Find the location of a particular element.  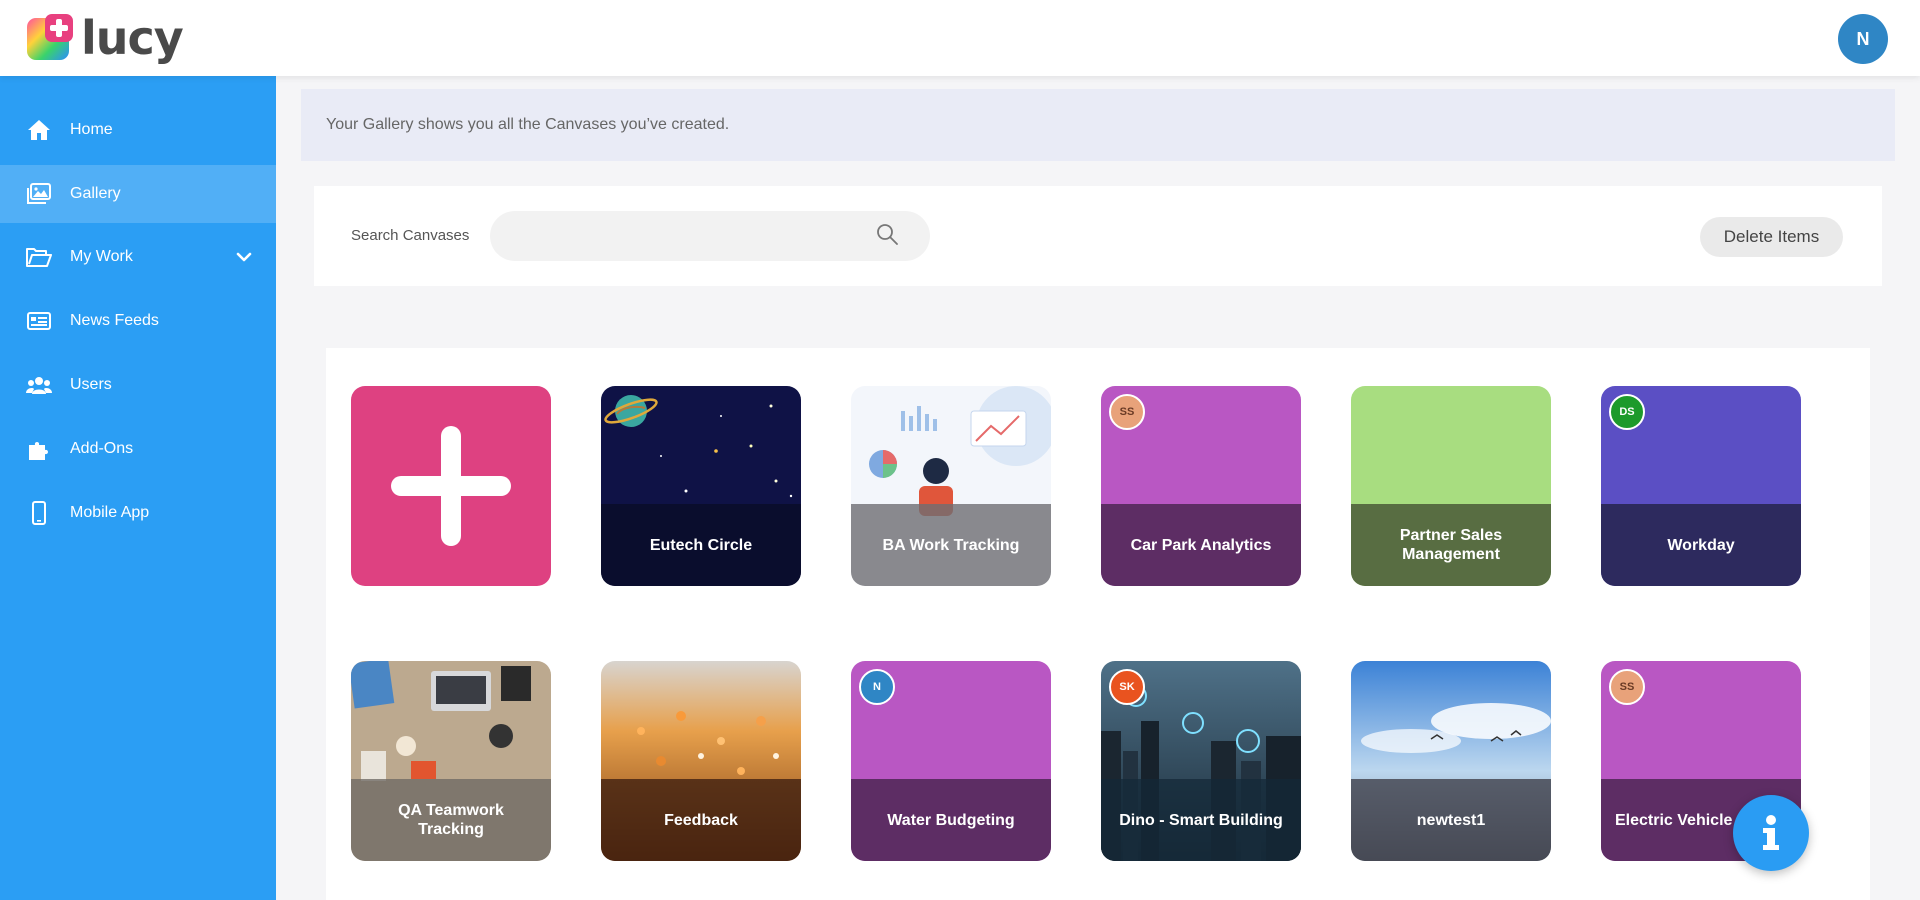

plus-icon is located at coordinates (451, 486).